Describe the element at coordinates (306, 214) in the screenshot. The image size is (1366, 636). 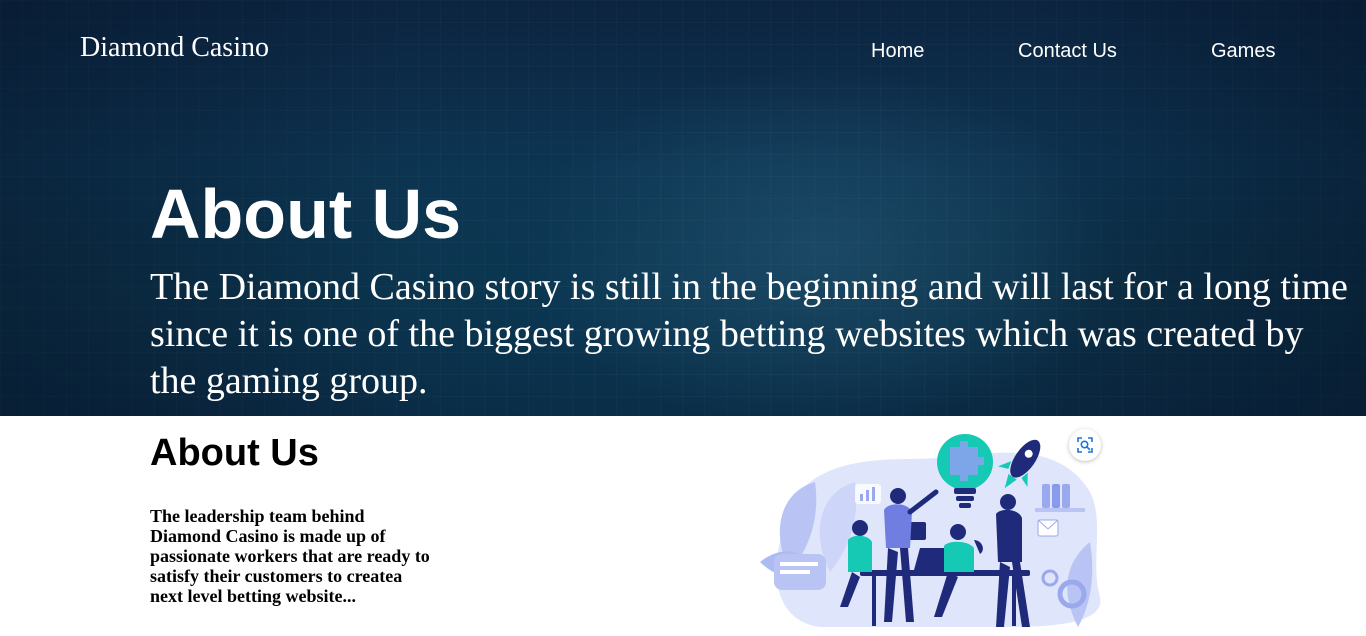
I see `hero-title: About Us` at that location.